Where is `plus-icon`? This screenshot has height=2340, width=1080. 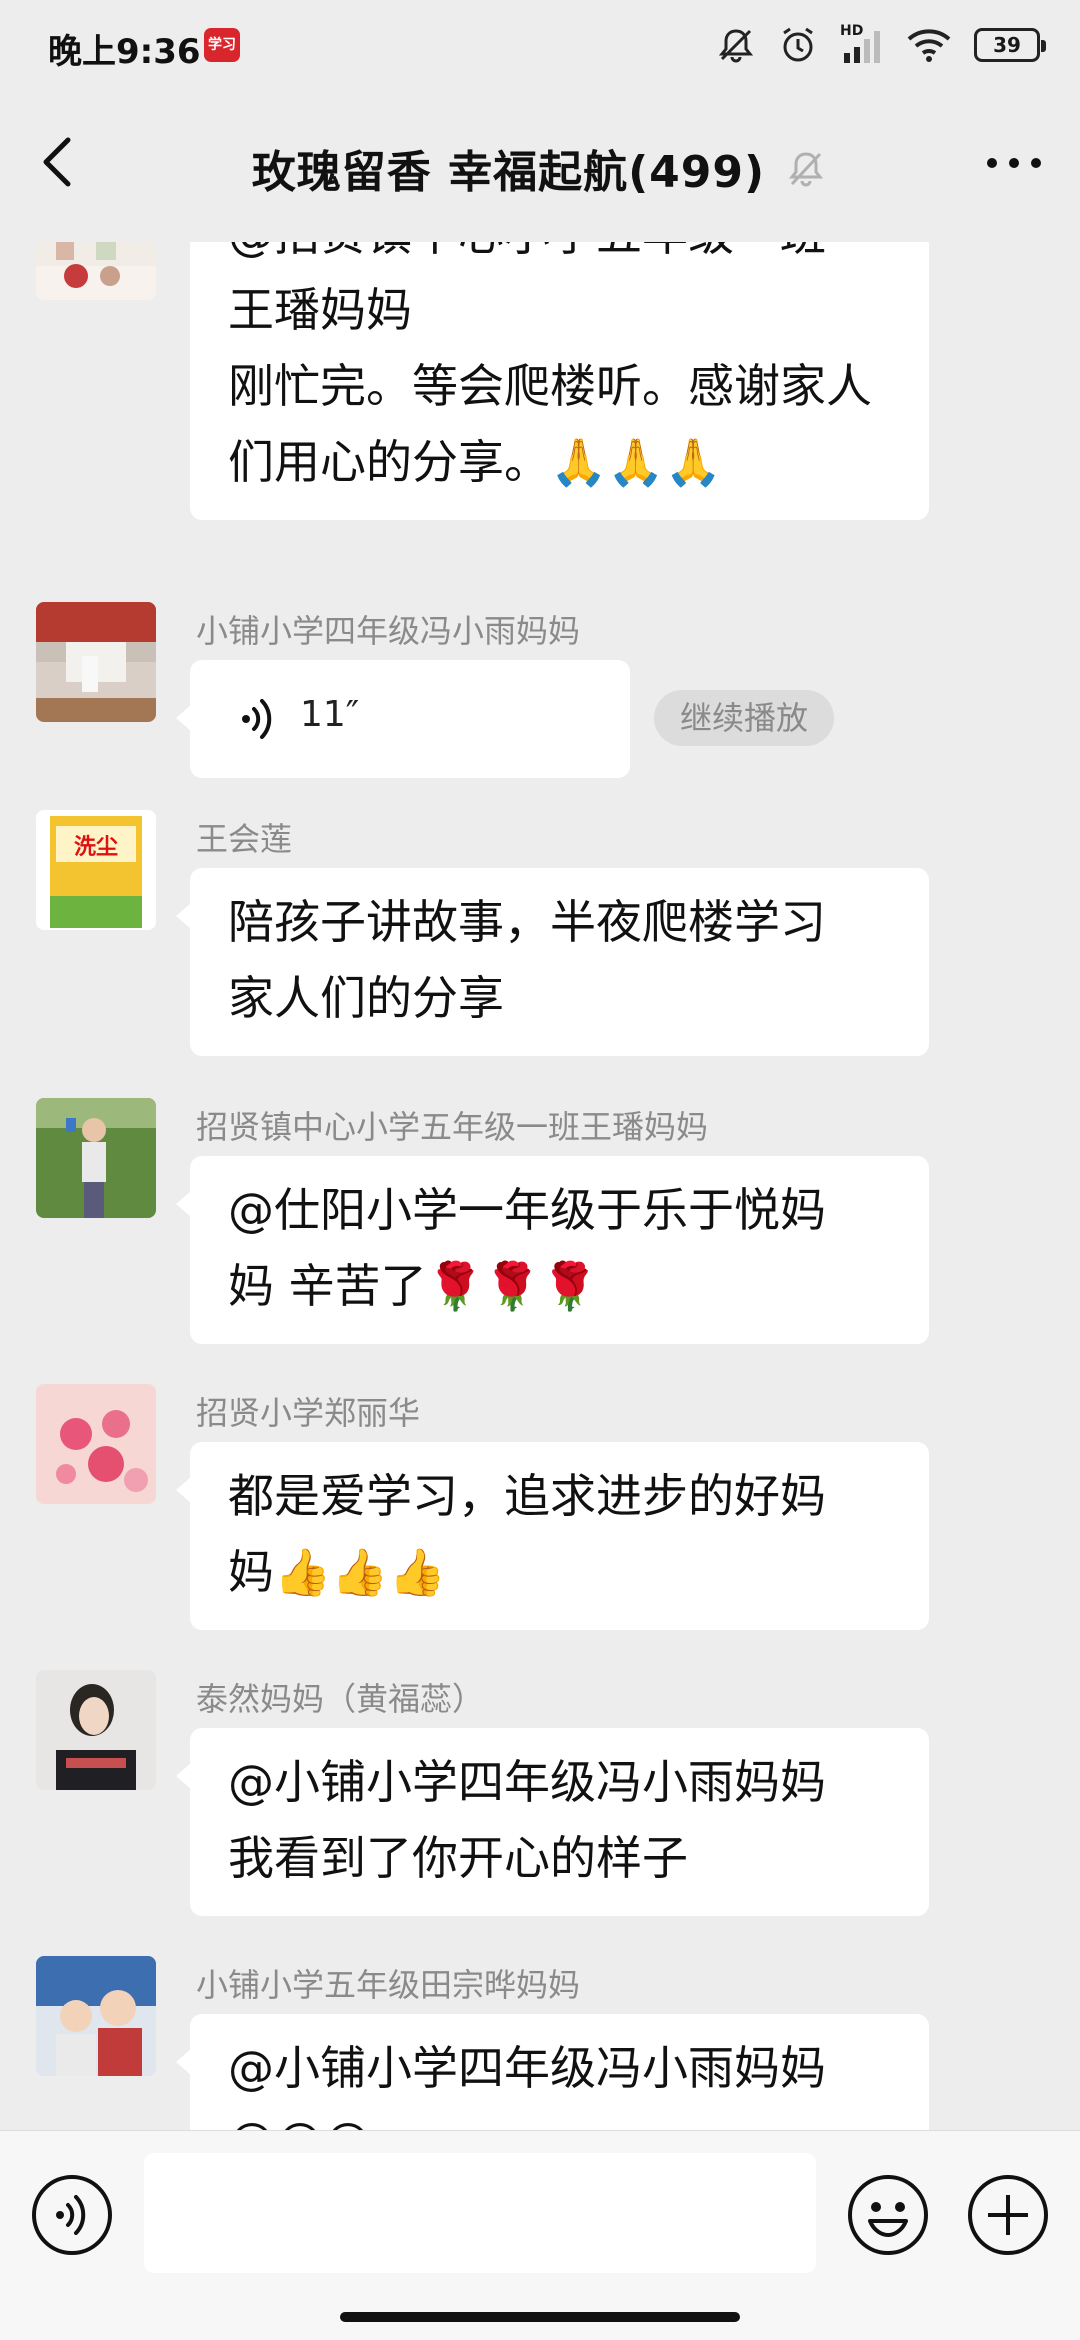 plus-icon is located at coordinates (1008, 2215).